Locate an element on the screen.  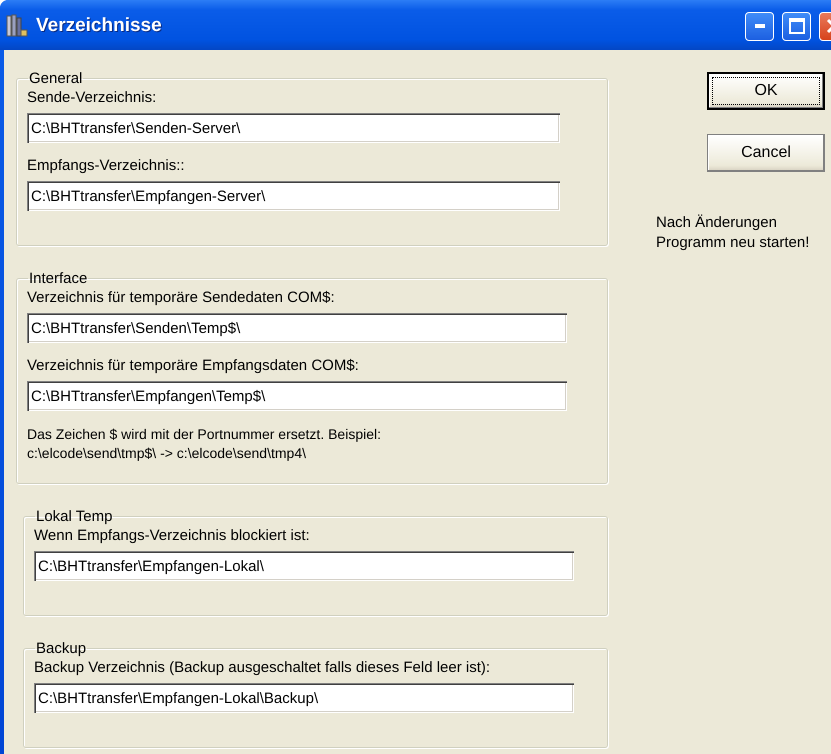
maximize-icon is located at coordinates (796, 26).